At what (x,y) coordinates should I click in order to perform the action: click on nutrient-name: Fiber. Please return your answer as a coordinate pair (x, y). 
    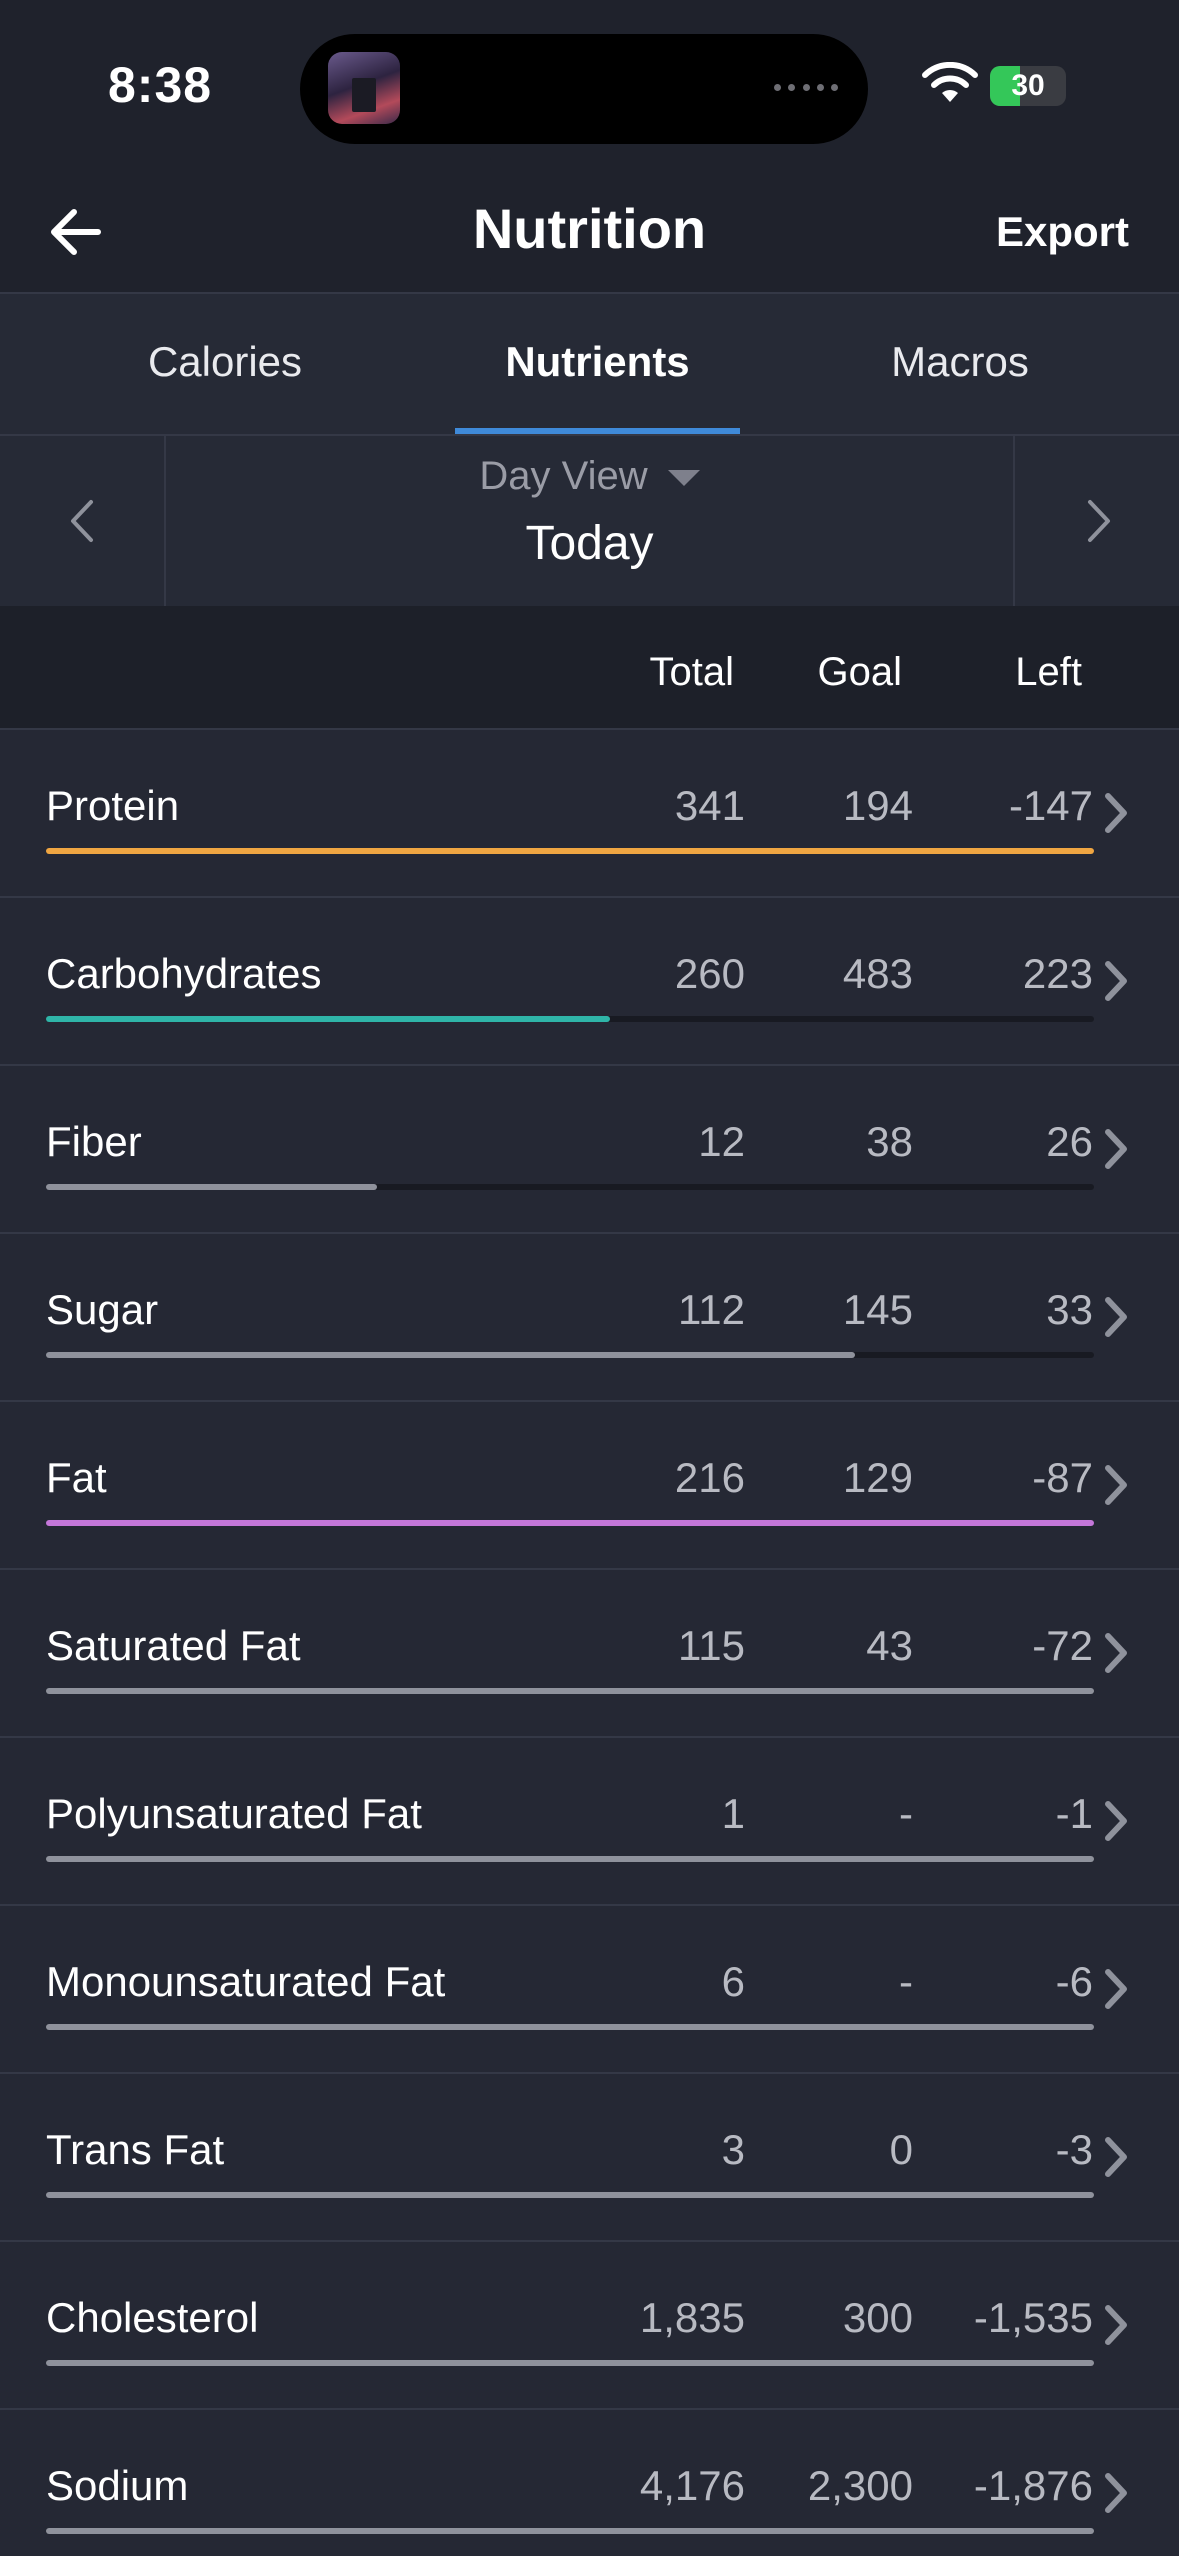
    Looking at the image, I should click on (94, 1141).